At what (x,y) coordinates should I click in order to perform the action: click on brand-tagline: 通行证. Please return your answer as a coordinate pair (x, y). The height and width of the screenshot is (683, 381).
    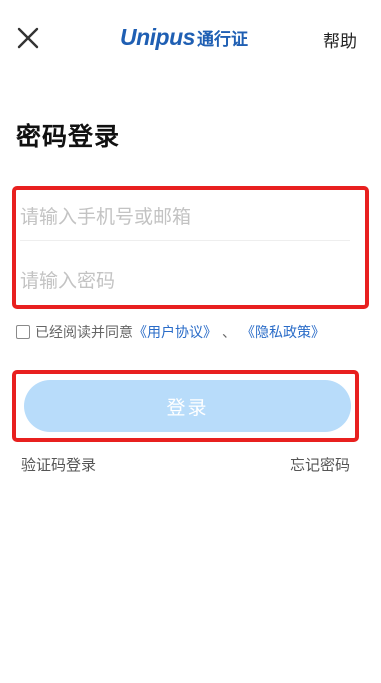
    Looking at the image, I should click on (222, 39).